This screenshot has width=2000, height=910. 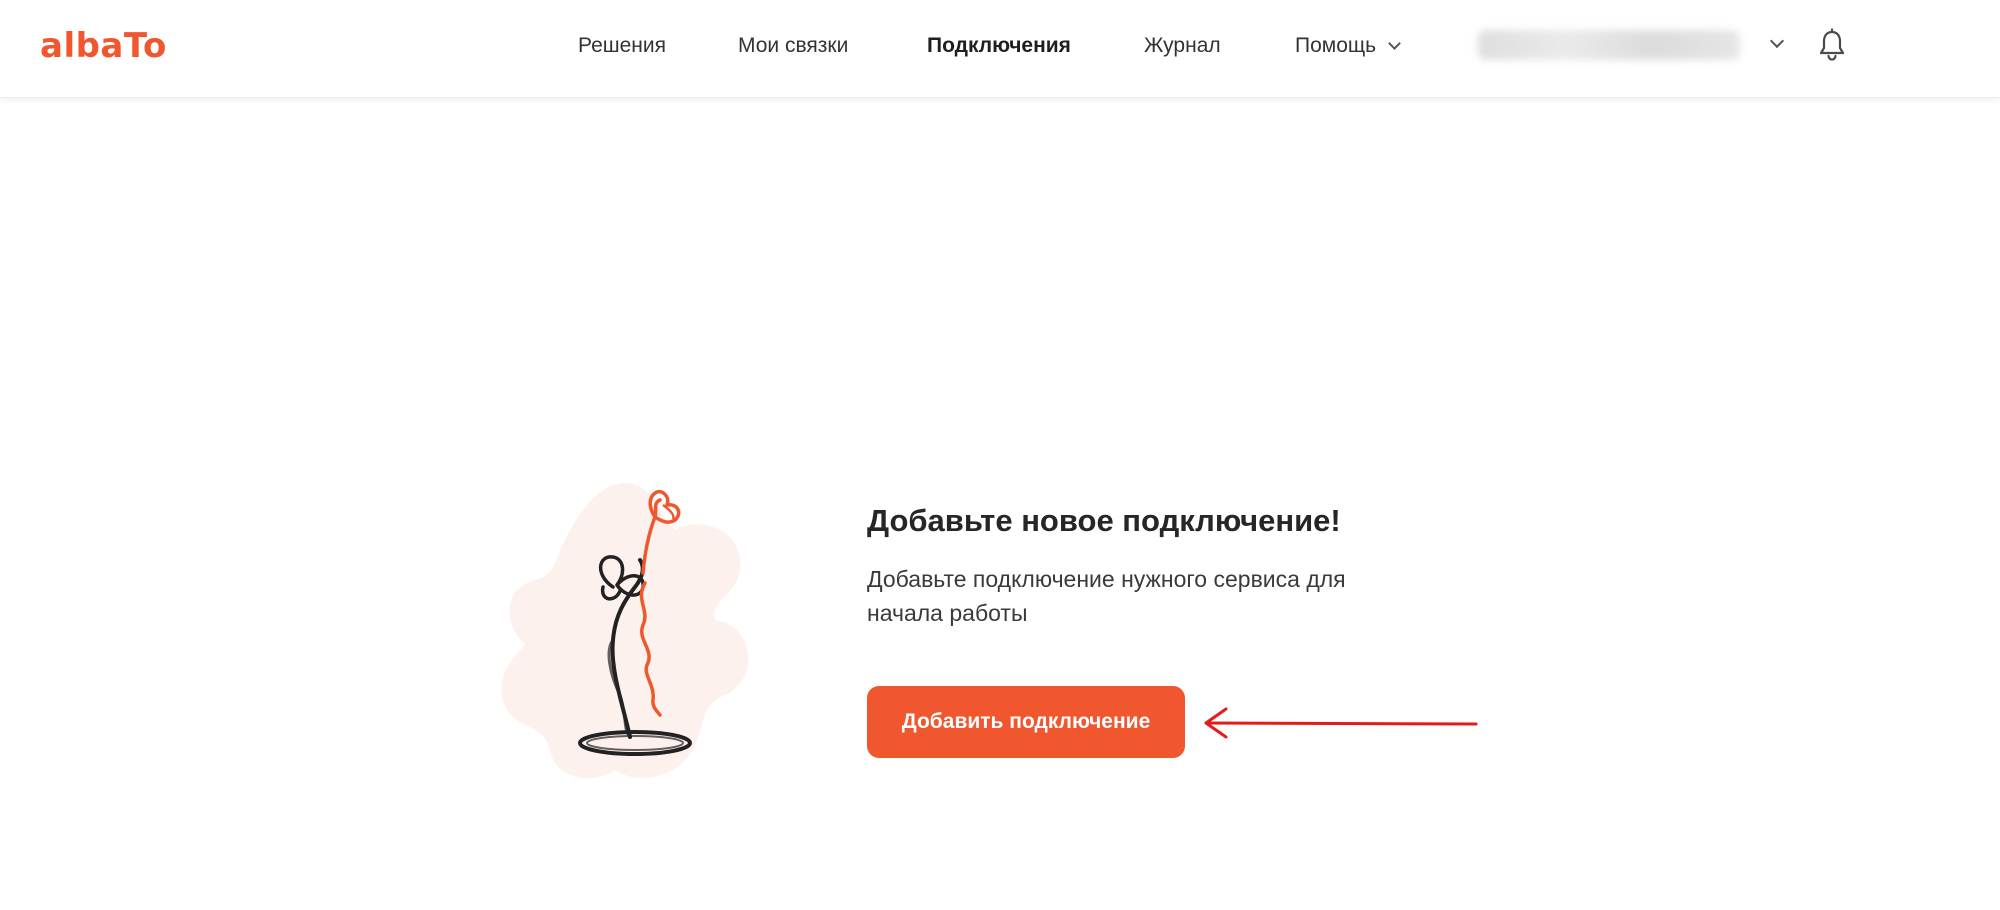 I want to click on nav-item-journal: Журнал, so click(x=1182, y=46).